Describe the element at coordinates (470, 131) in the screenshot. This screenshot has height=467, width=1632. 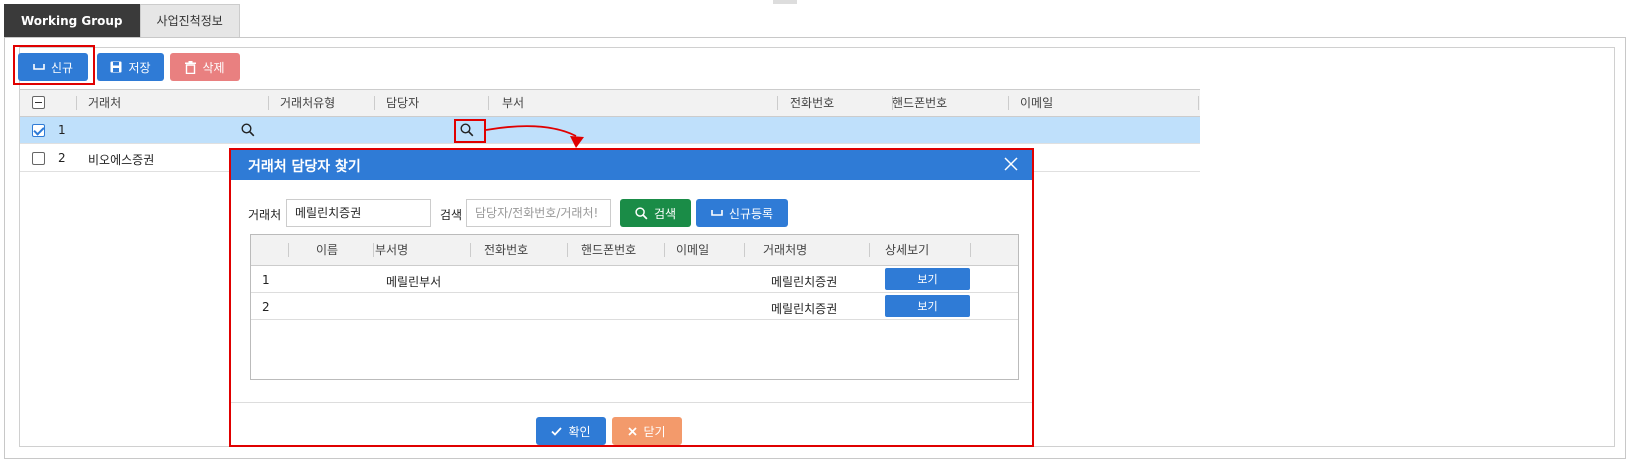
I see `manager-search-highlight` at that location.